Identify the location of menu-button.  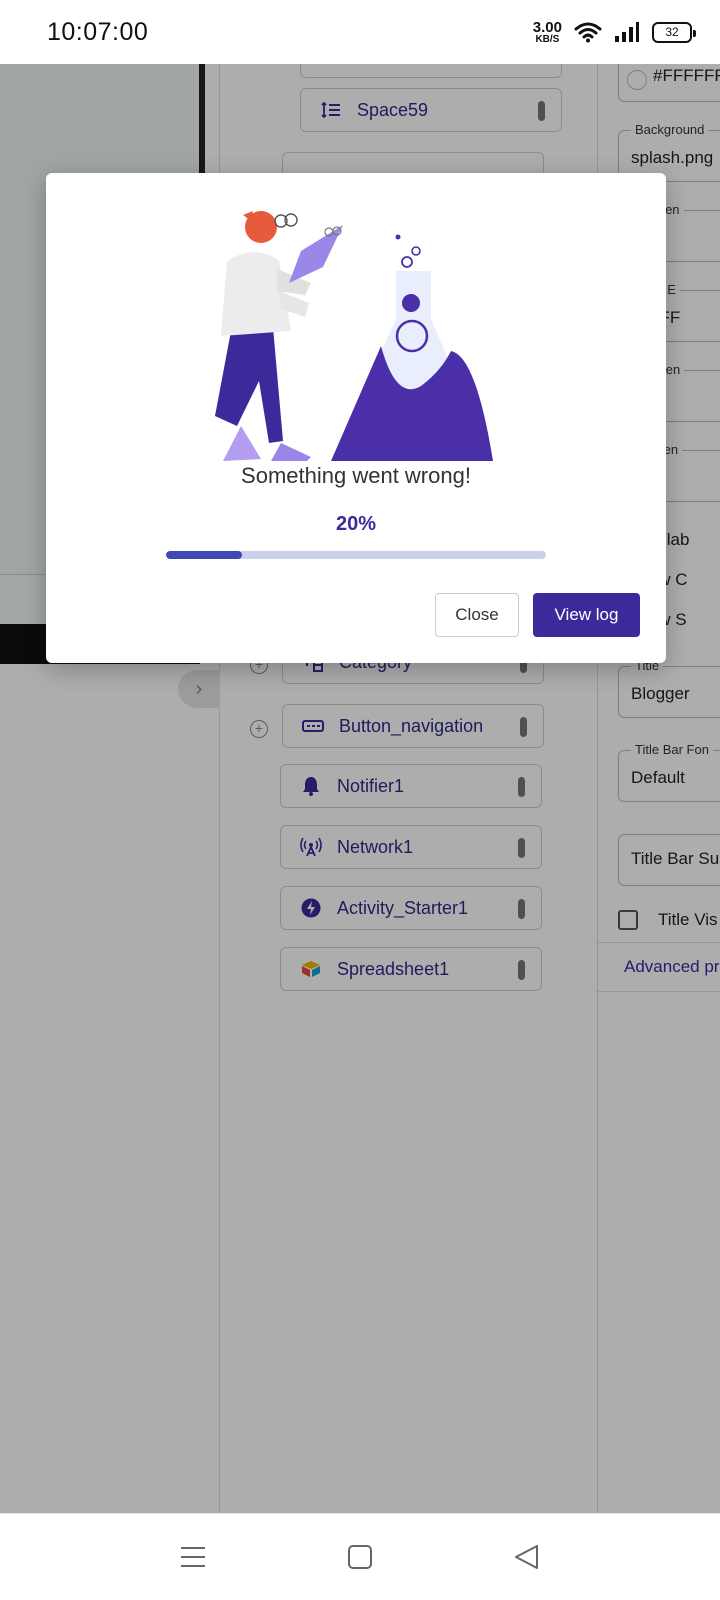
(193, 1557).